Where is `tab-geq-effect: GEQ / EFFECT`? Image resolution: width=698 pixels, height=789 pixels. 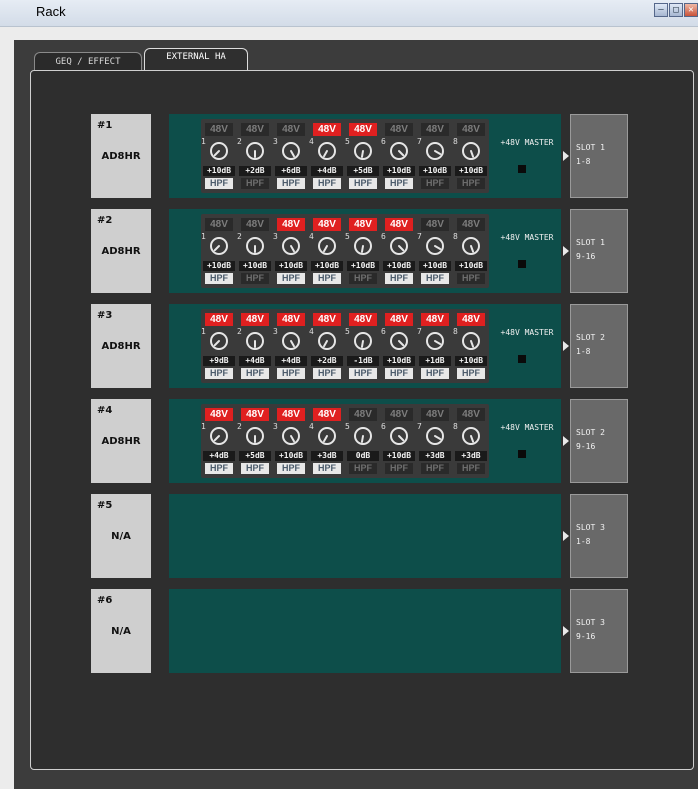
tab-geq-effect: GEQ / EFFECT is located at coordinates (88, 61).